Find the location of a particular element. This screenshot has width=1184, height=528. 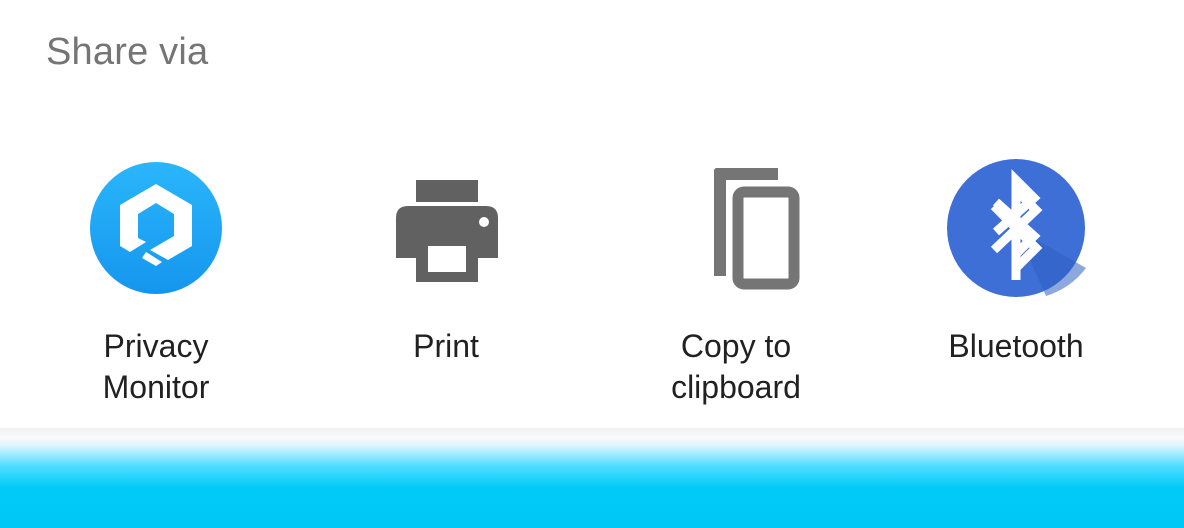

share-target-label: Copy to clipboard is located at coordinates (736, 366).